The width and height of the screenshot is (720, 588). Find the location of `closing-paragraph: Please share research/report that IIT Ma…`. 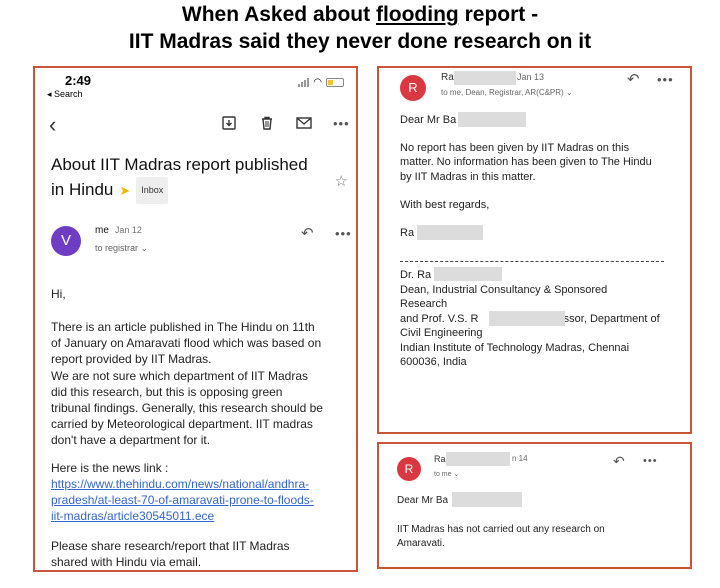

closing-paragraph: Please share research/report that IIT Ma… is located at coordinates (170, 554).